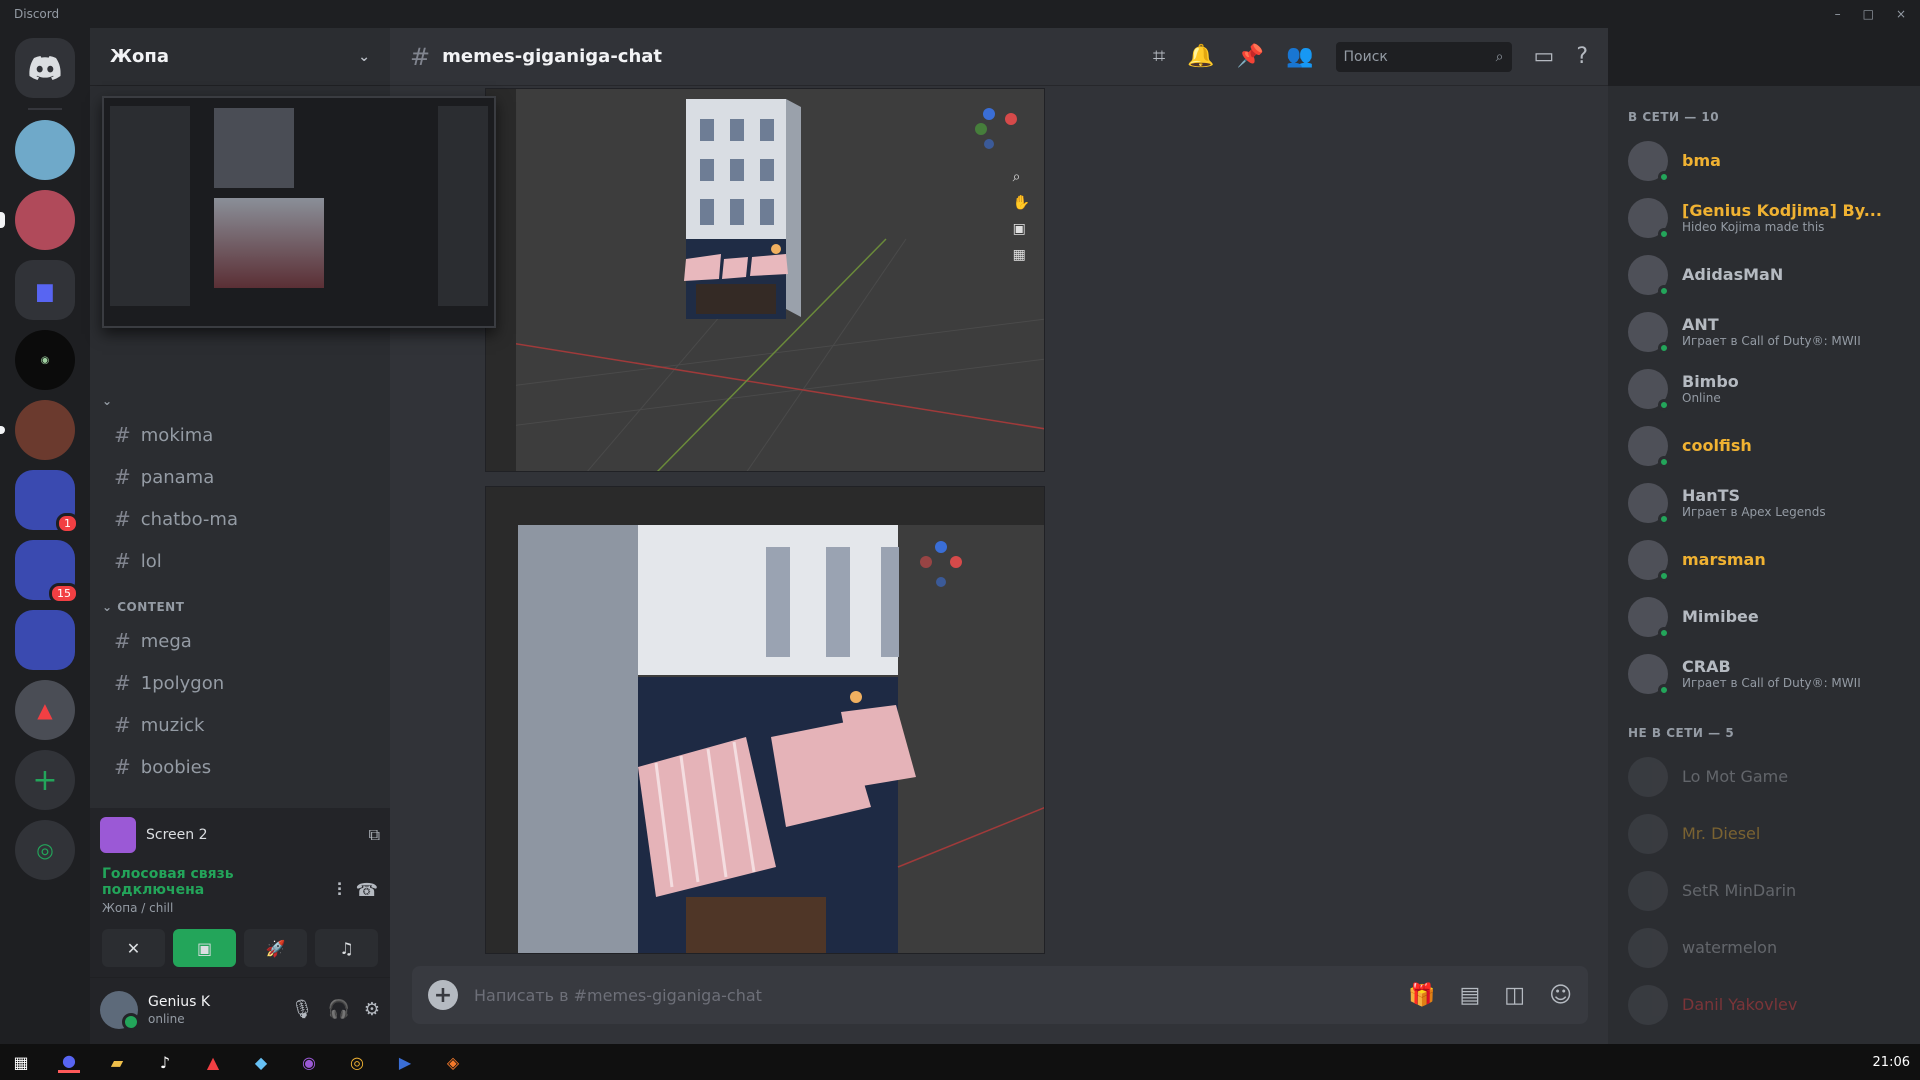 Image resolution: width=1920 pixels, height=1080 pixels. I want to click on channel-item: # panama, so click(240, 477).